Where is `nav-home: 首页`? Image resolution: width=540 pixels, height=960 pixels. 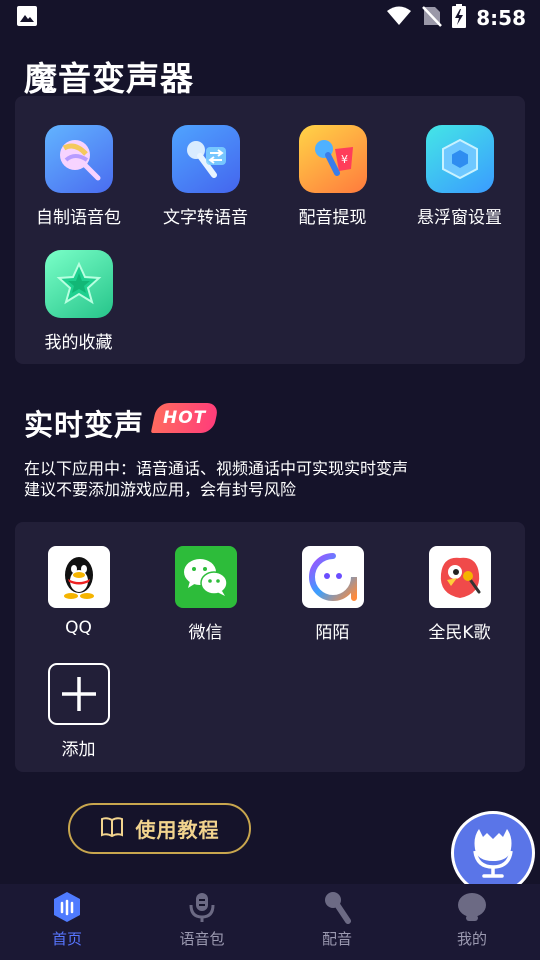
nav-home: 首页 is located at coordinates (67, 919).